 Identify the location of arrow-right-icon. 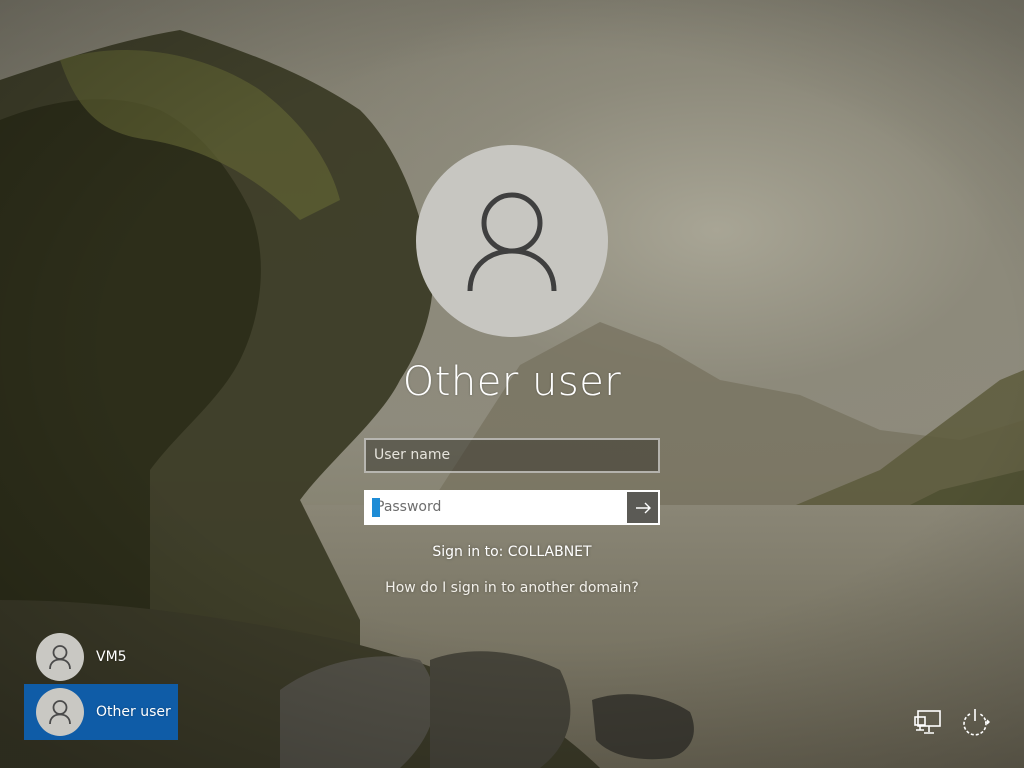
(643, 507).